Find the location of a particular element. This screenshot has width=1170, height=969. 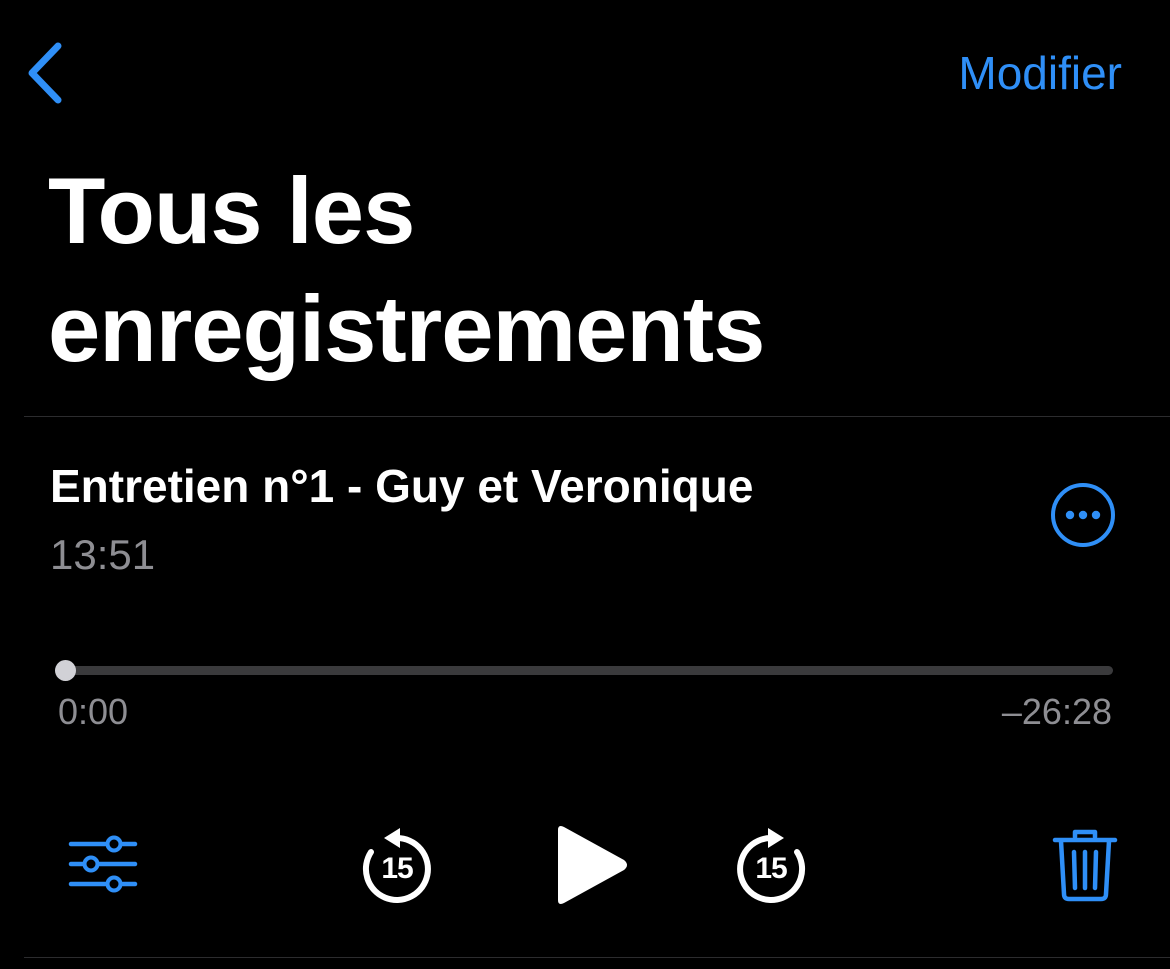

skip-forward-button: 15 is located at coordinates (771, 865).